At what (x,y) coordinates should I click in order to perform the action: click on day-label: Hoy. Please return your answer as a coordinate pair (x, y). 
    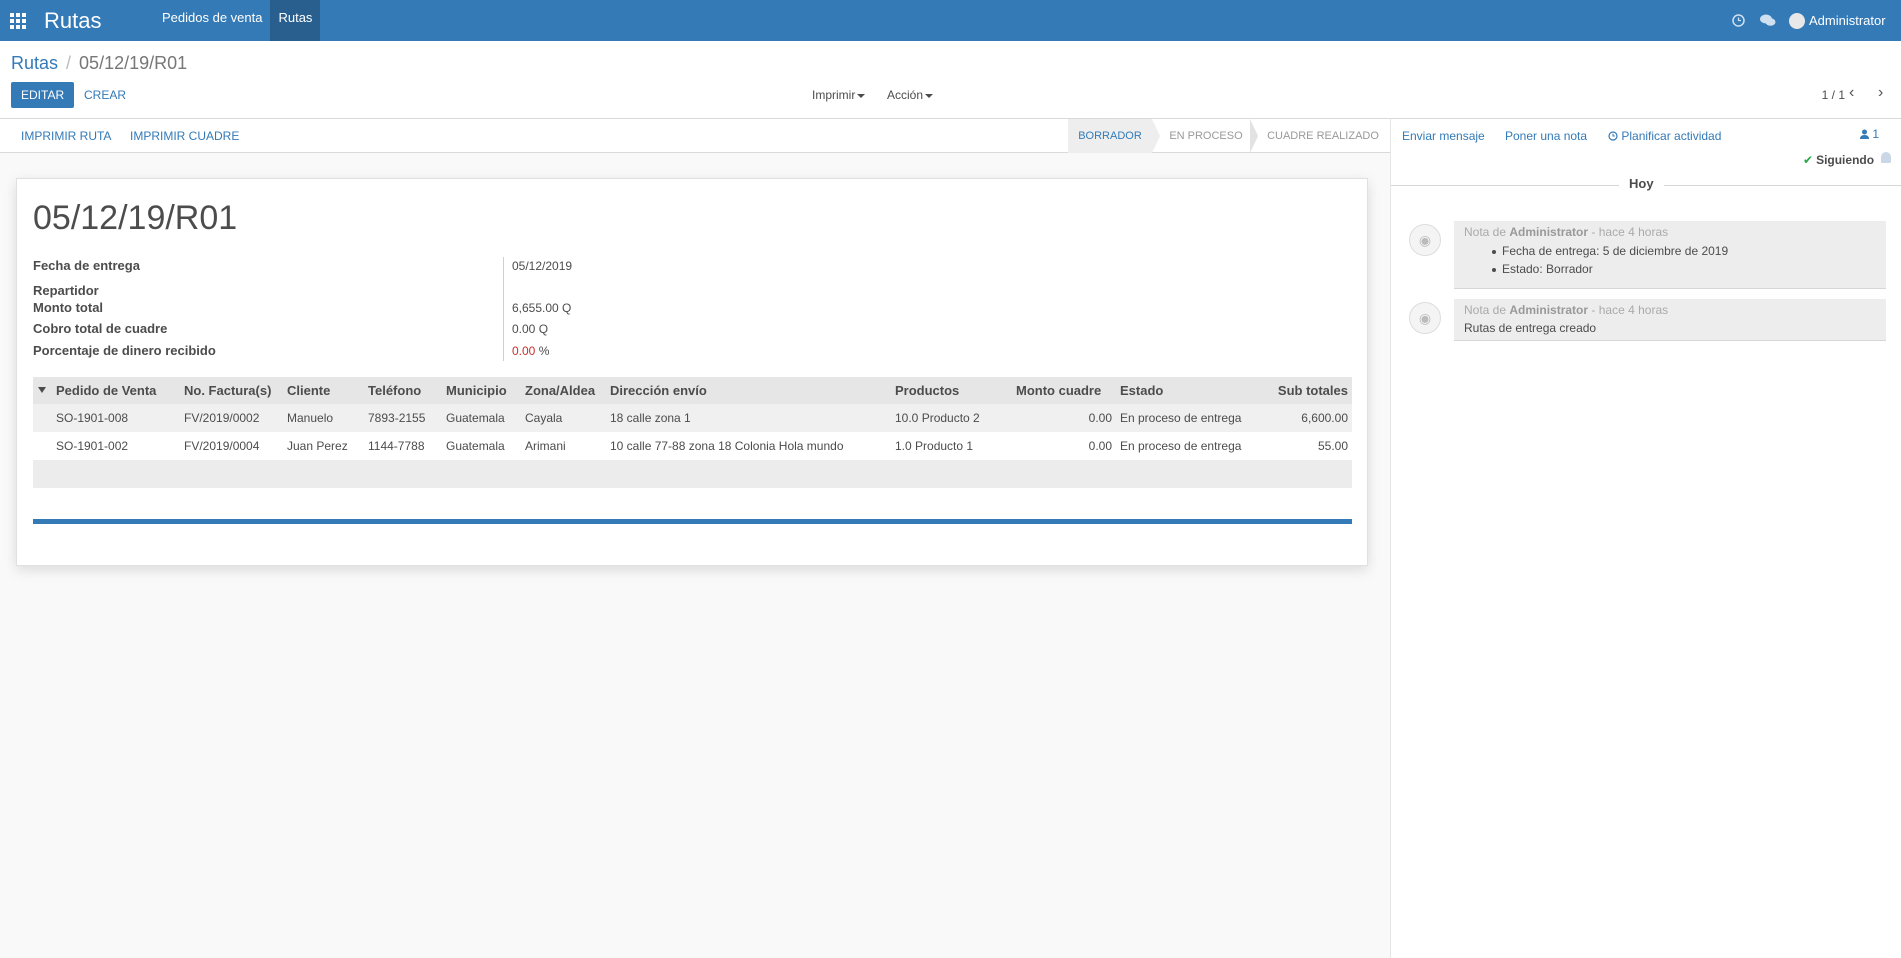
    Looking at the image, I should click on (1641, 183).